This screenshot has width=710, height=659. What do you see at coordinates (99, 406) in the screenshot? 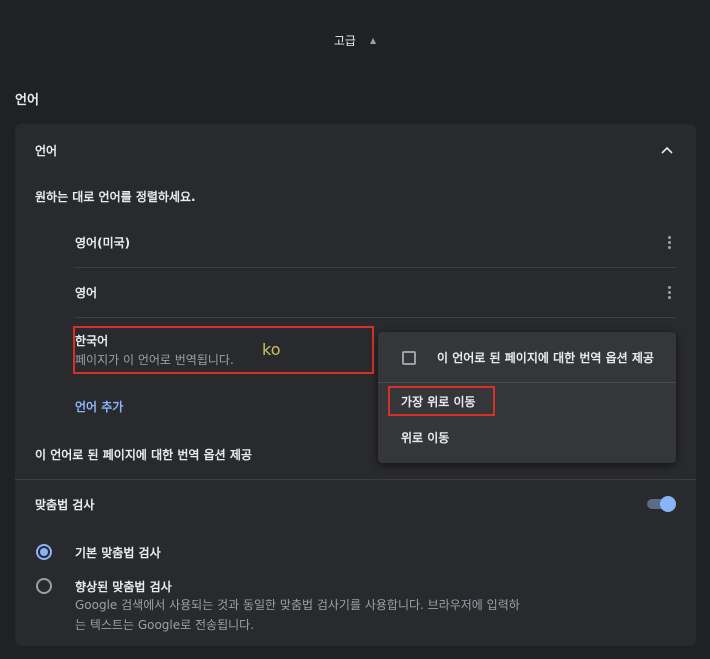
I see `add-language-link: 언어 추가` at bounding box center [99, 406].